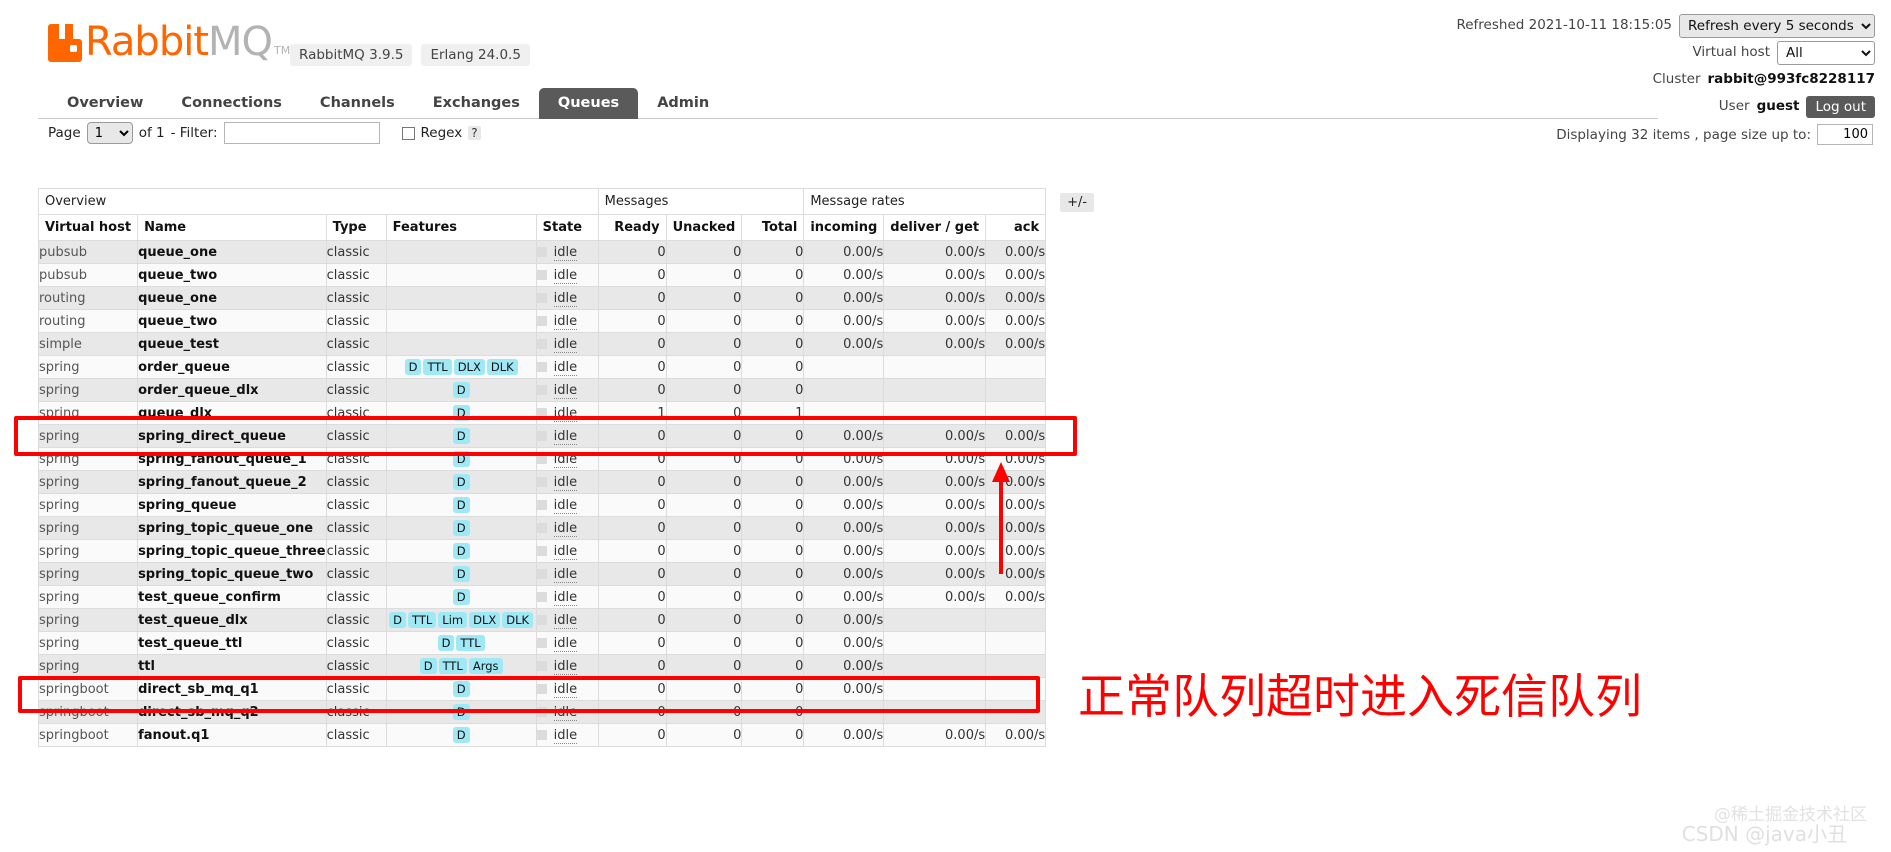 This screenshot has width=1891, height=852. I want to click on table-row: spring order_queue_dlx classic Didle 0 0 0, so click(569, 390).